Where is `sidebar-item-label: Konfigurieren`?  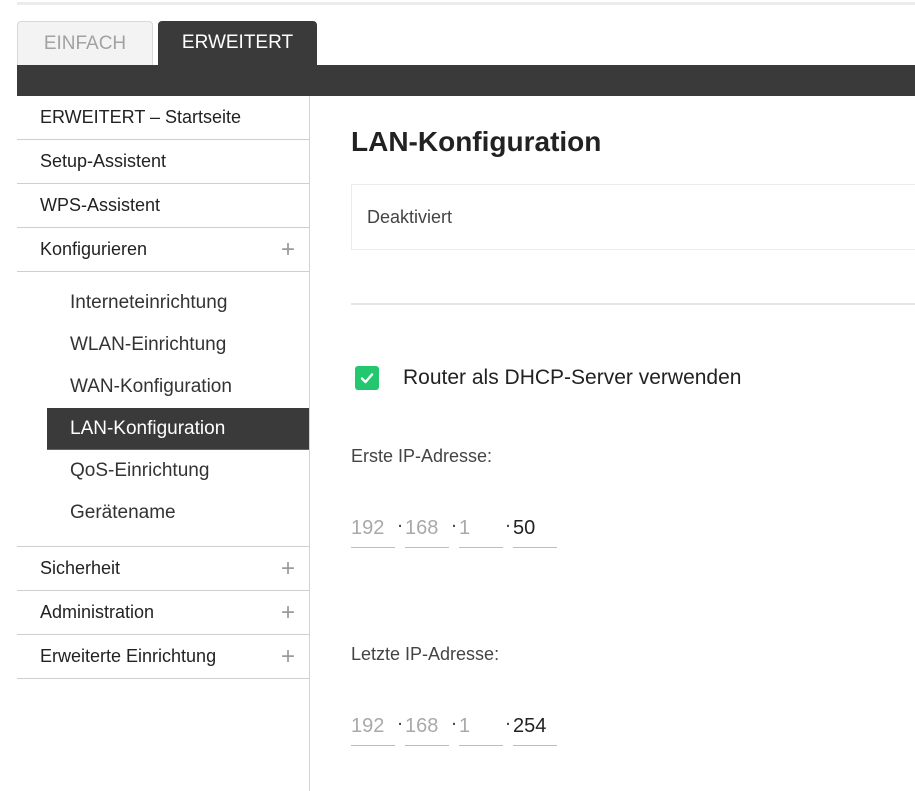
sidebar-item-label: Konfigurieren is located at coordinates (94, 249).